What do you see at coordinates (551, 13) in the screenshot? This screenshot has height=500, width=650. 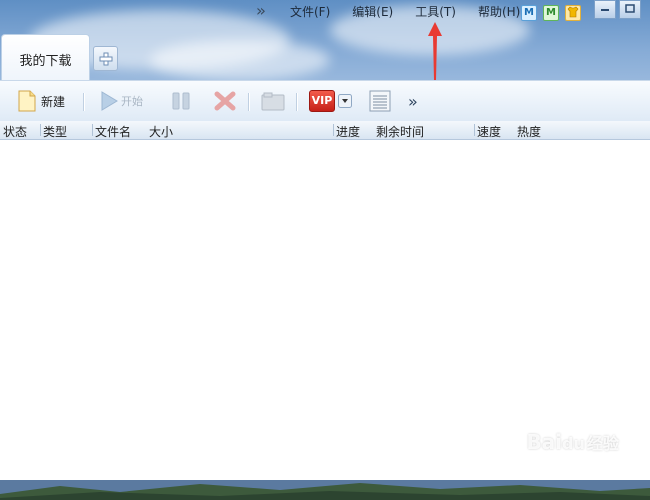 I see `skin-green-icon: M` at bounding box center [551, 13].